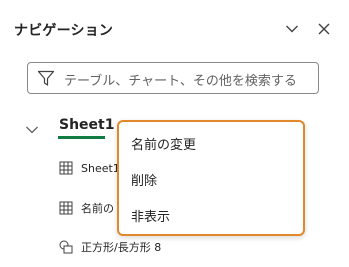 This screenshot has width=349, height=267. I want to click on menu-item-rename: 名前の変更, so click(163, 143).